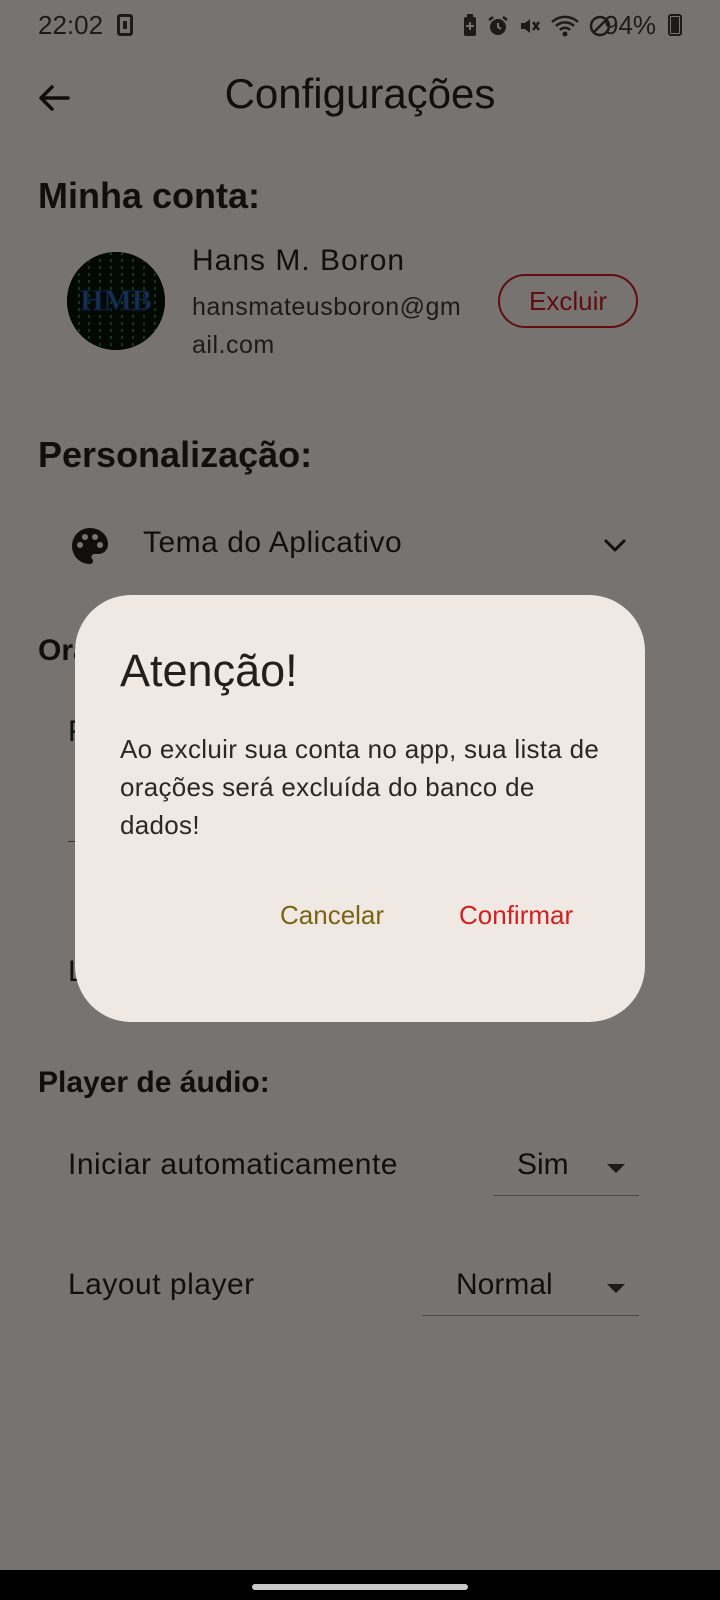 The width and height of the screenshot is (720, 1600). Describe the element at coordinates (516, 915) in the screenshot. I see `confirm-button: Confirmar` at that location.